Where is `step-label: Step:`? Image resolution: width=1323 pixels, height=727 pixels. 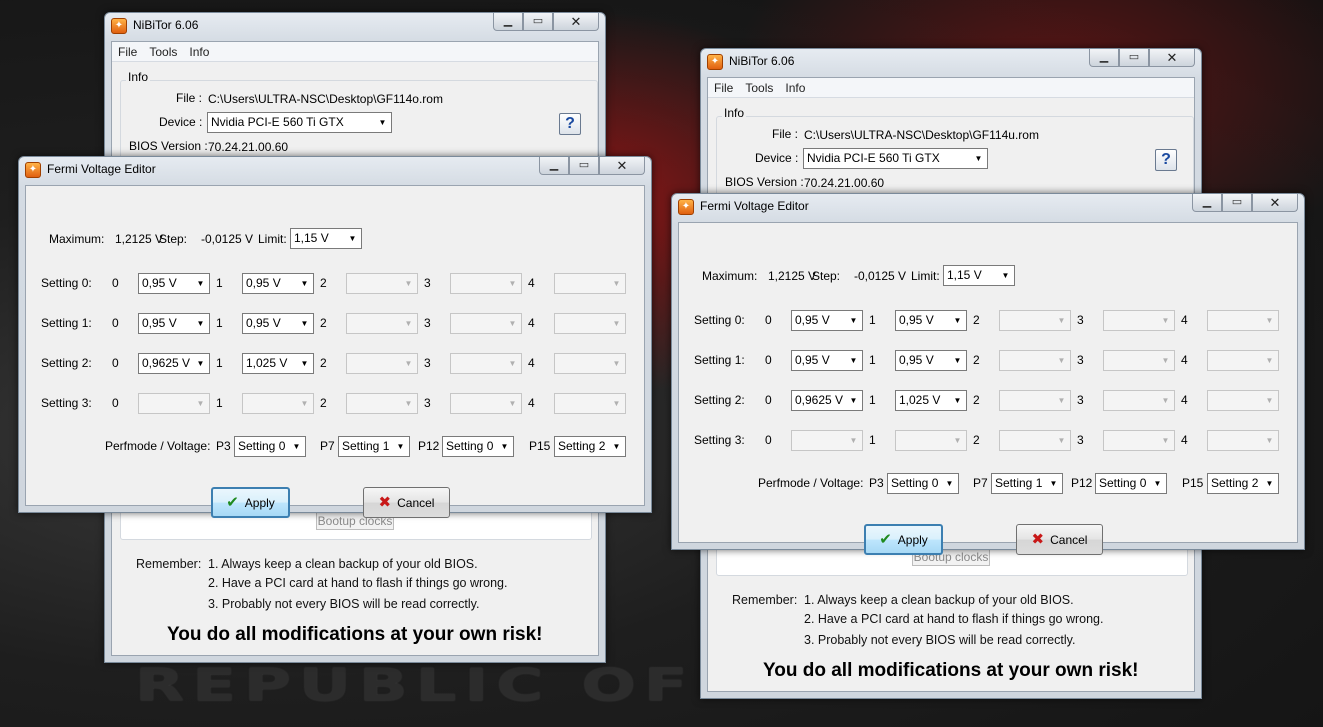
step-label: Step: is located at coordinates (173, 239).